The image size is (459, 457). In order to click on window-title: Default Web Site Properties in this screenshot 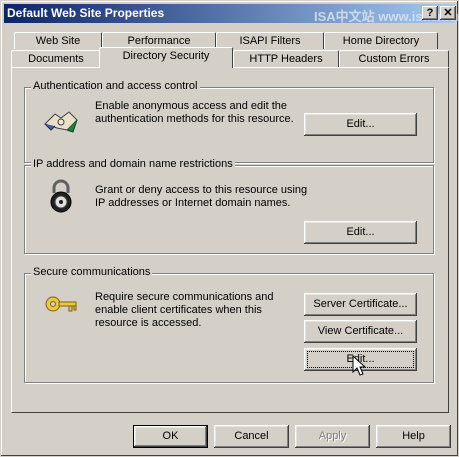, I will do `click(86, 13)`.